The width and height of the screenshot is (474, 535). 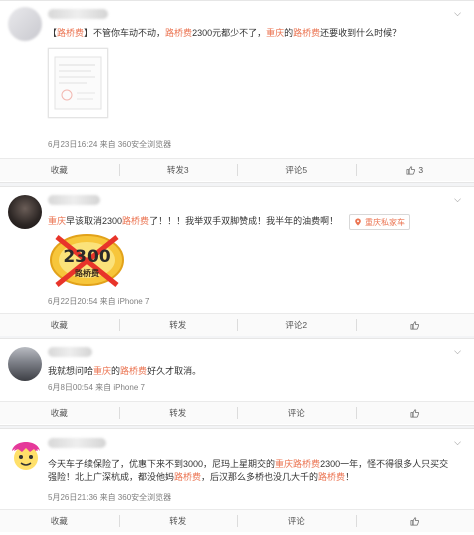 I want to click on like-button: 3, so click(x=414, y=170).